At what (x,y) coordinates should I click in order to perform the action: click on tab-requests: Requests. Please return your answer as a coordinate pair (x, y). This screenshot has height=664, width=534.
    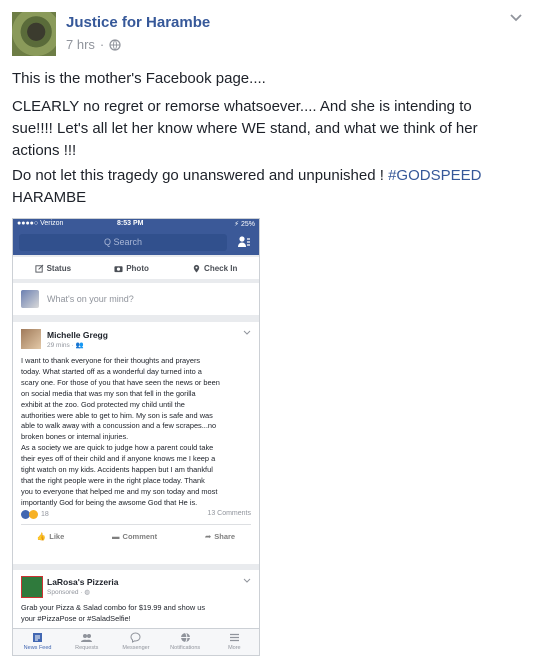
    Looking at the image, I should click on (87, 642).